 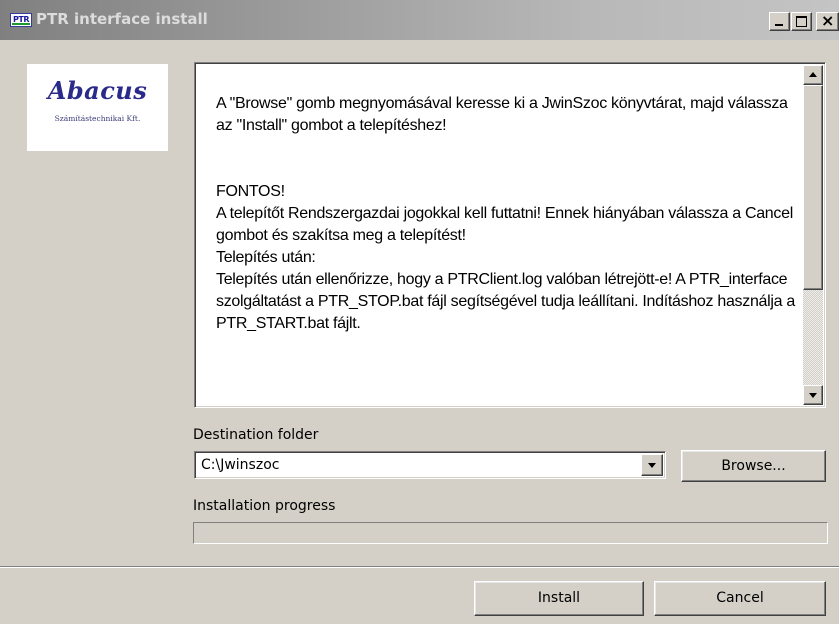 What do you see at coordinates (97, 118) in the screenshot?
I see `logo-subtitle: Számítástechnikai Kft.` at bounding box center [97, 118].